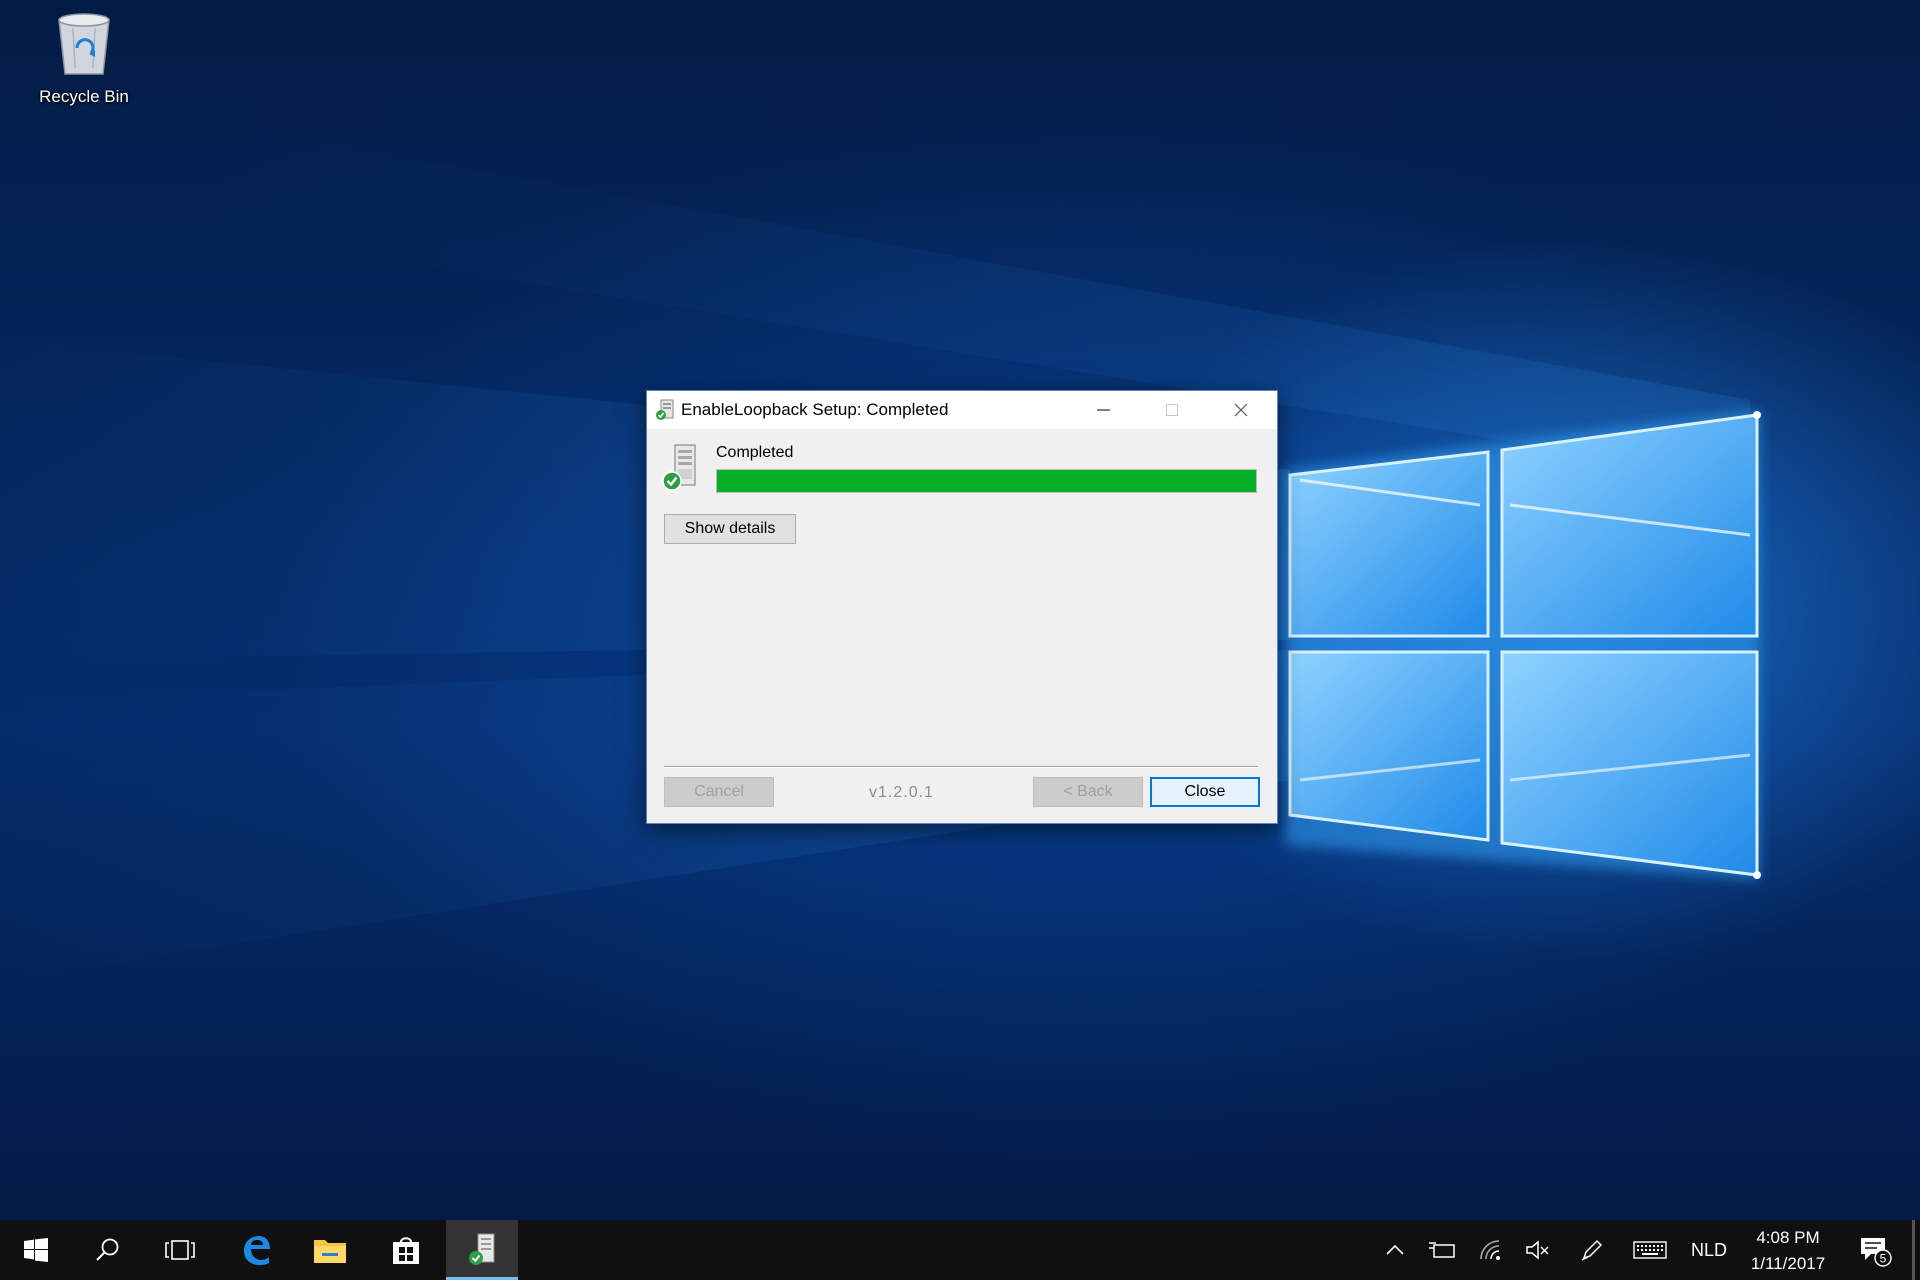 The height and width of the screenshot is (1280, 1920). I want to click on notification-icon: 5, so click(1876, 1252).